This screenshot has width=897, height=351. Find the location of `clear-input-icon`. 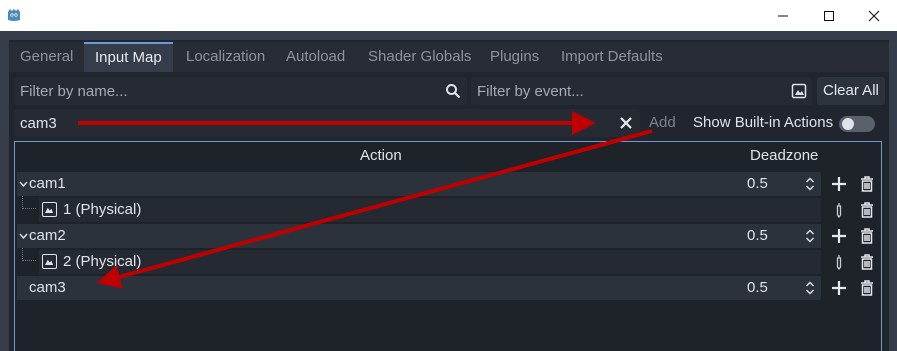

clear-input-icon is located at coordinates (626, 123).